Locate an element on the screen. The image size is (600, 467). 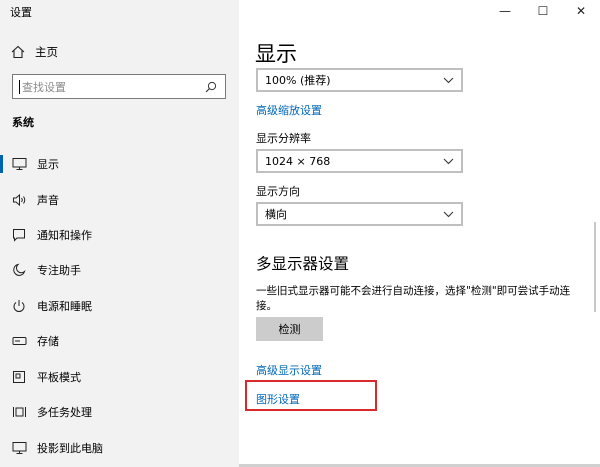
text-caret is located at coordinates (19, 86).